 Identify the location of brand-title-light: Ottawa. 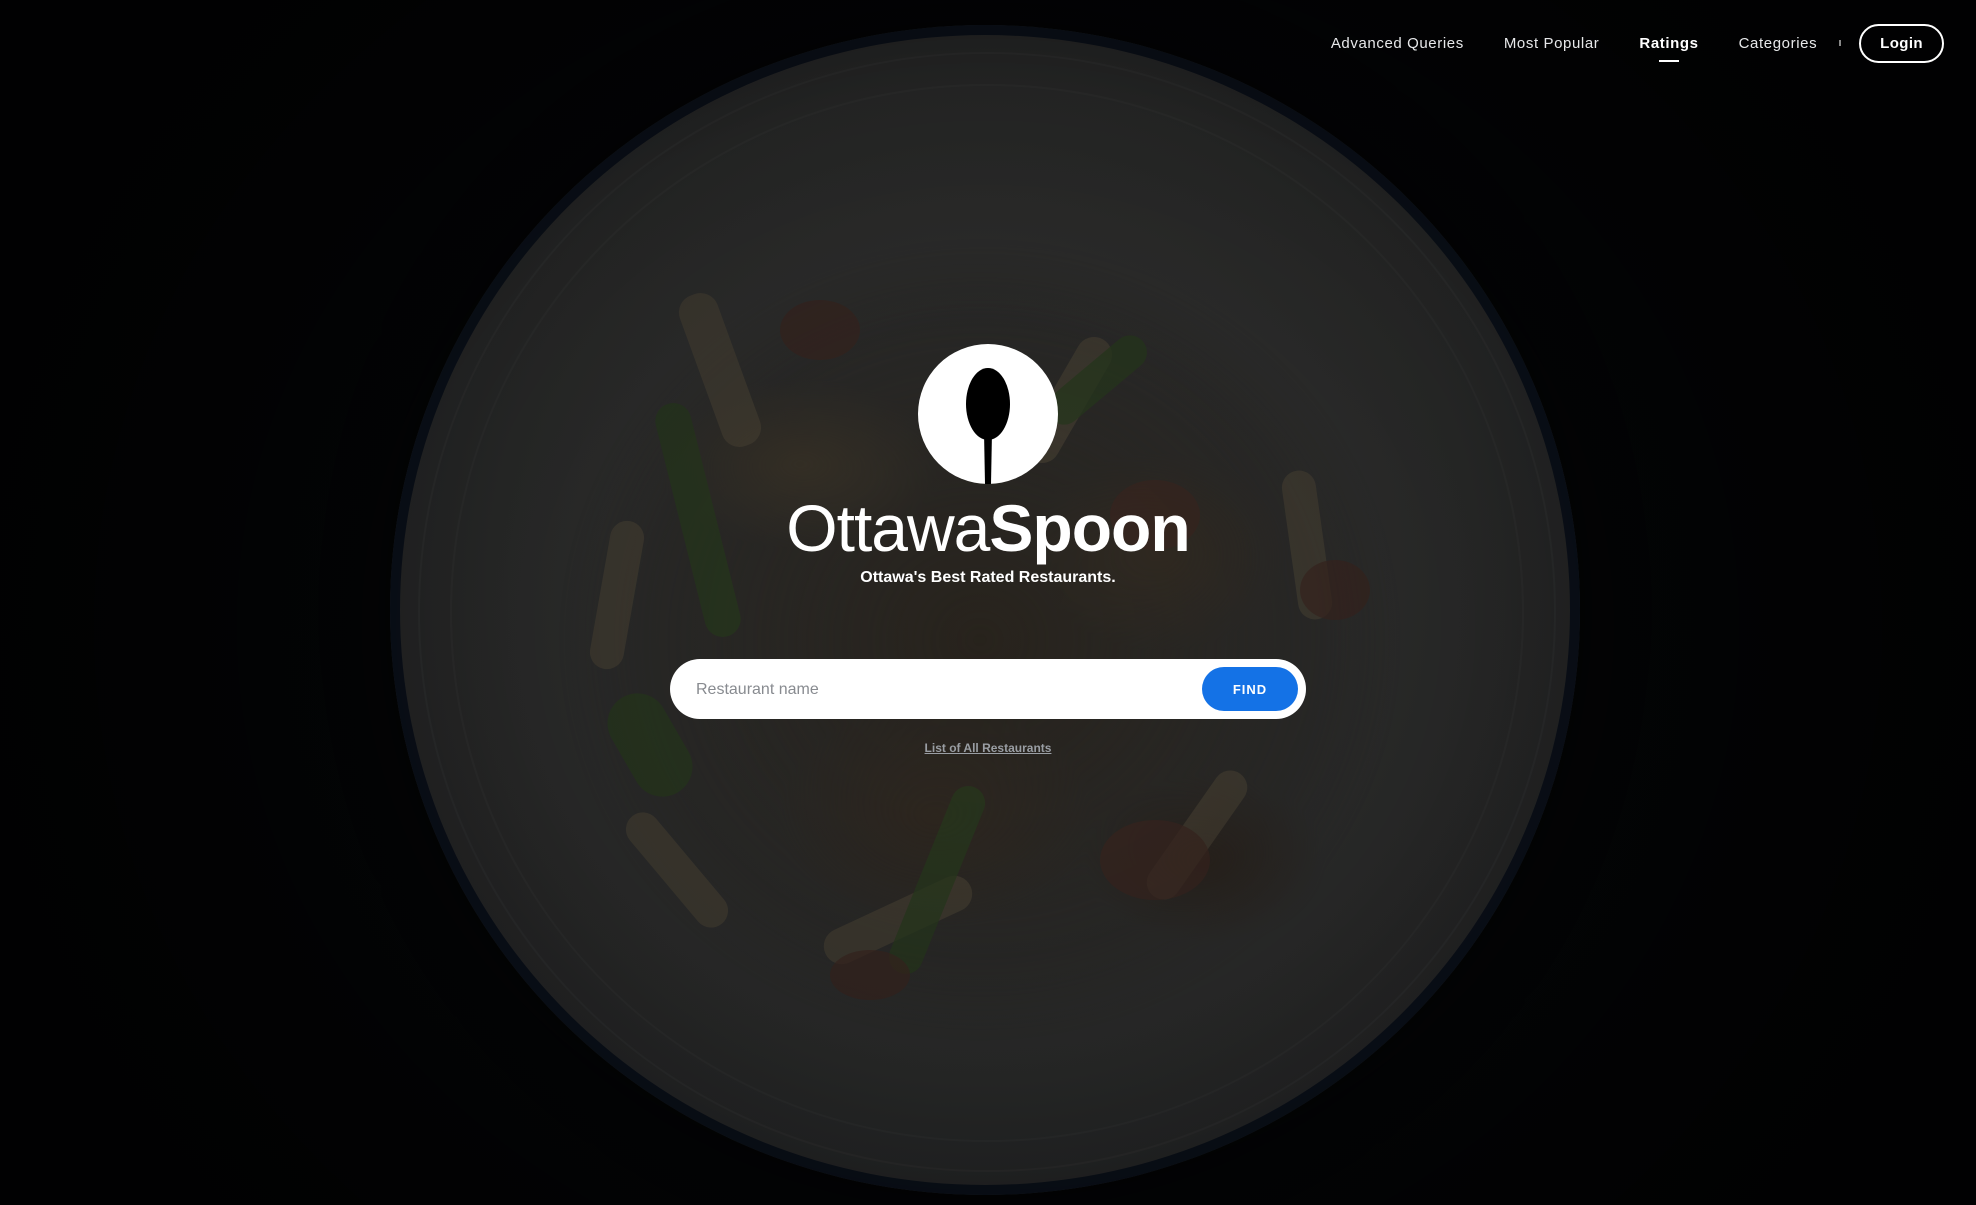
(888, 528).